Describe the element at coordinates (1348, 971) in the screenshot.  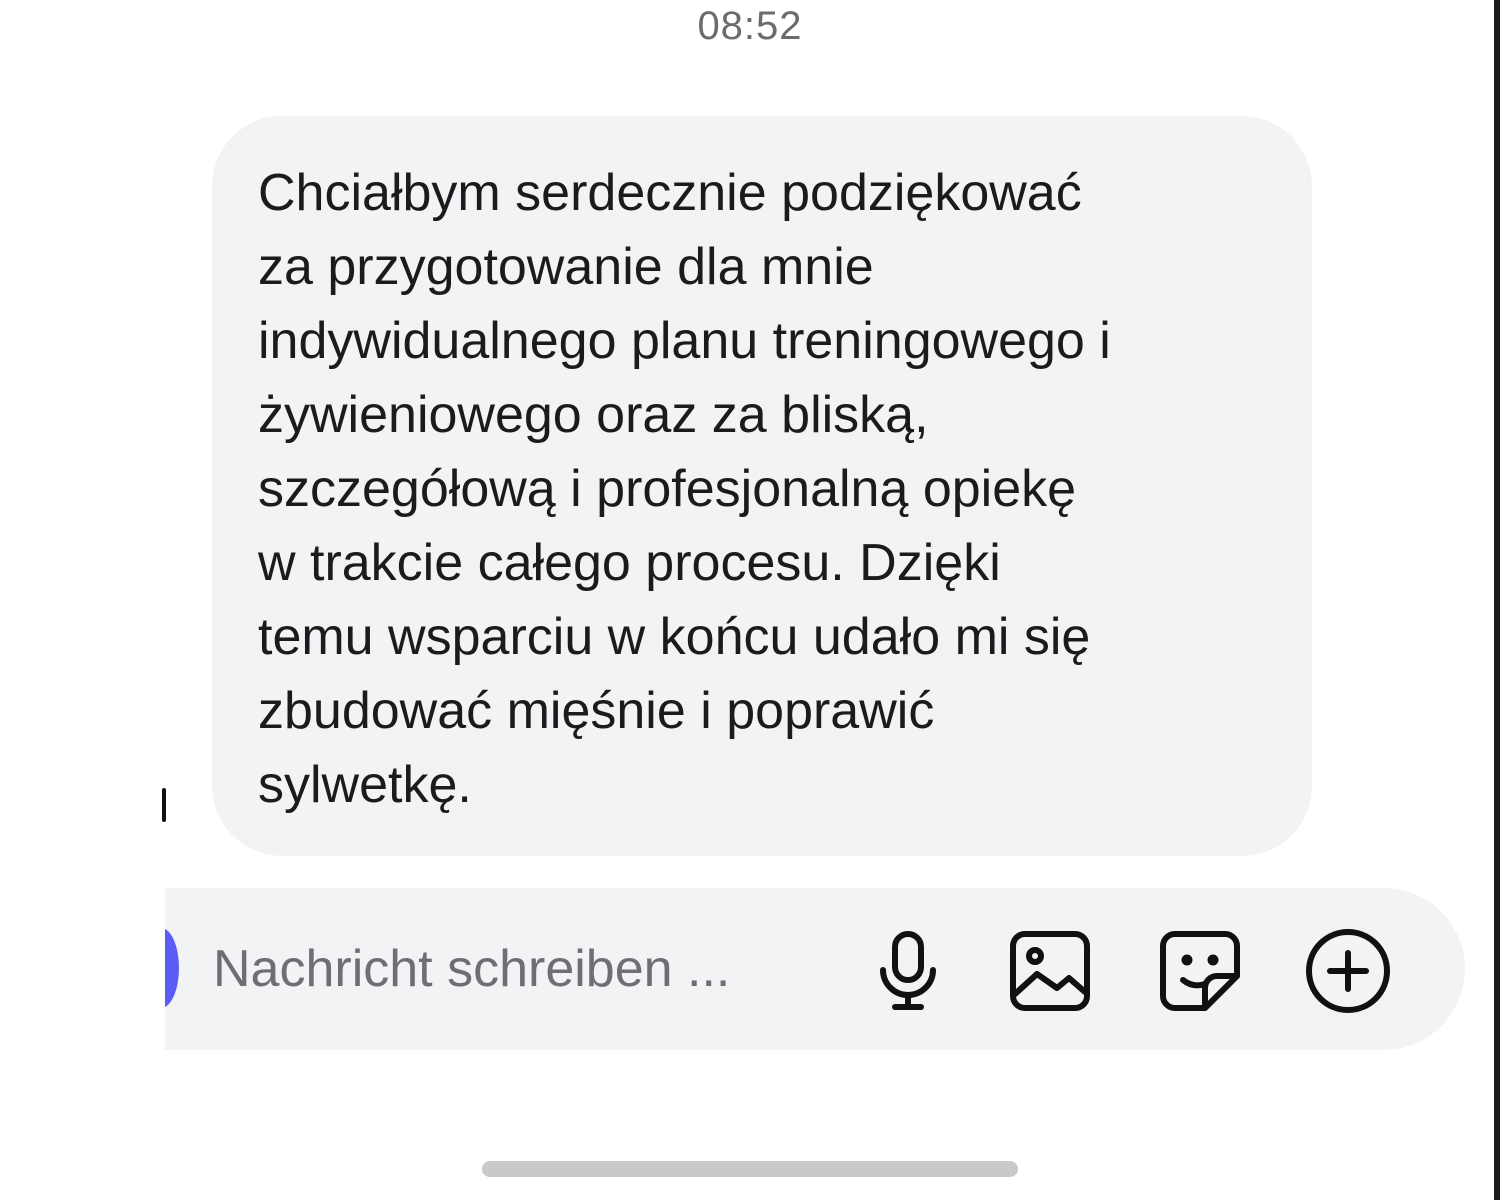
I see `plus-circle-icon` at that location.